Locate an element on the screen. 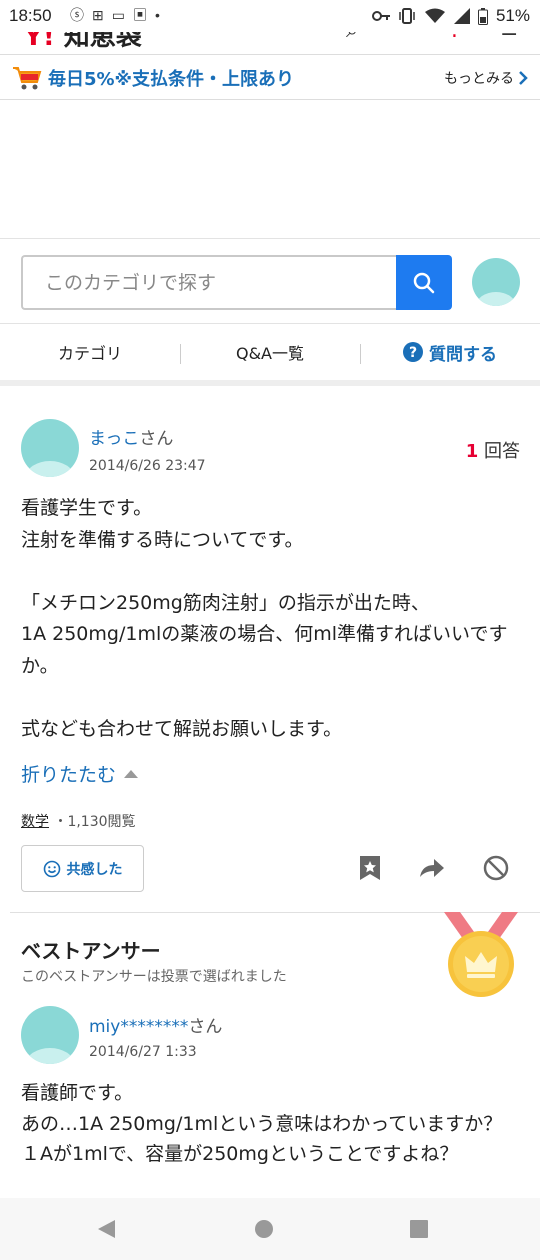  tab-qa-list: Q&A一覧 is located at coordinates (270, 352).